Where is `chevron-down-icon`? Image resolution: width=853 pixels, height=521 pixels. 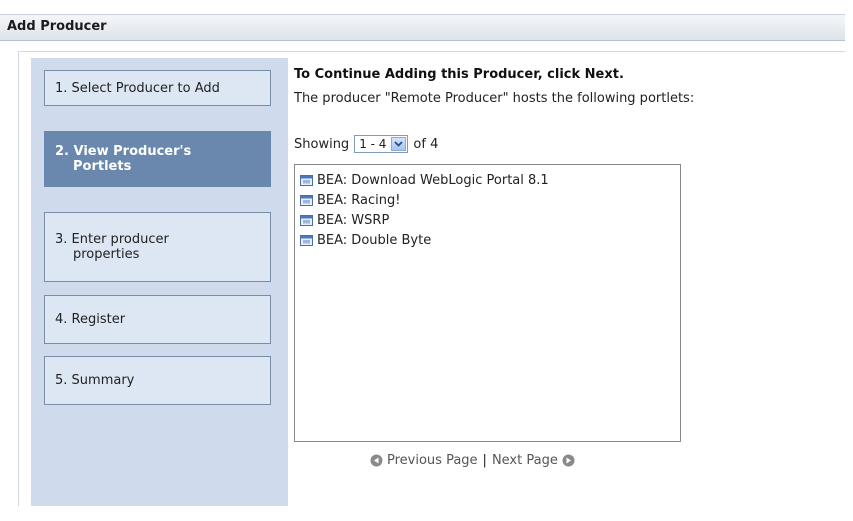 chevron-down-icon is located at coordinates (399, 144).